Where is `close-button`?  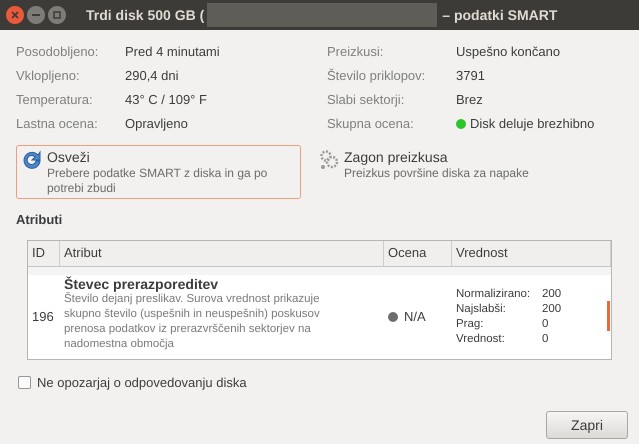
close-button is located at coordinates (15, 15).